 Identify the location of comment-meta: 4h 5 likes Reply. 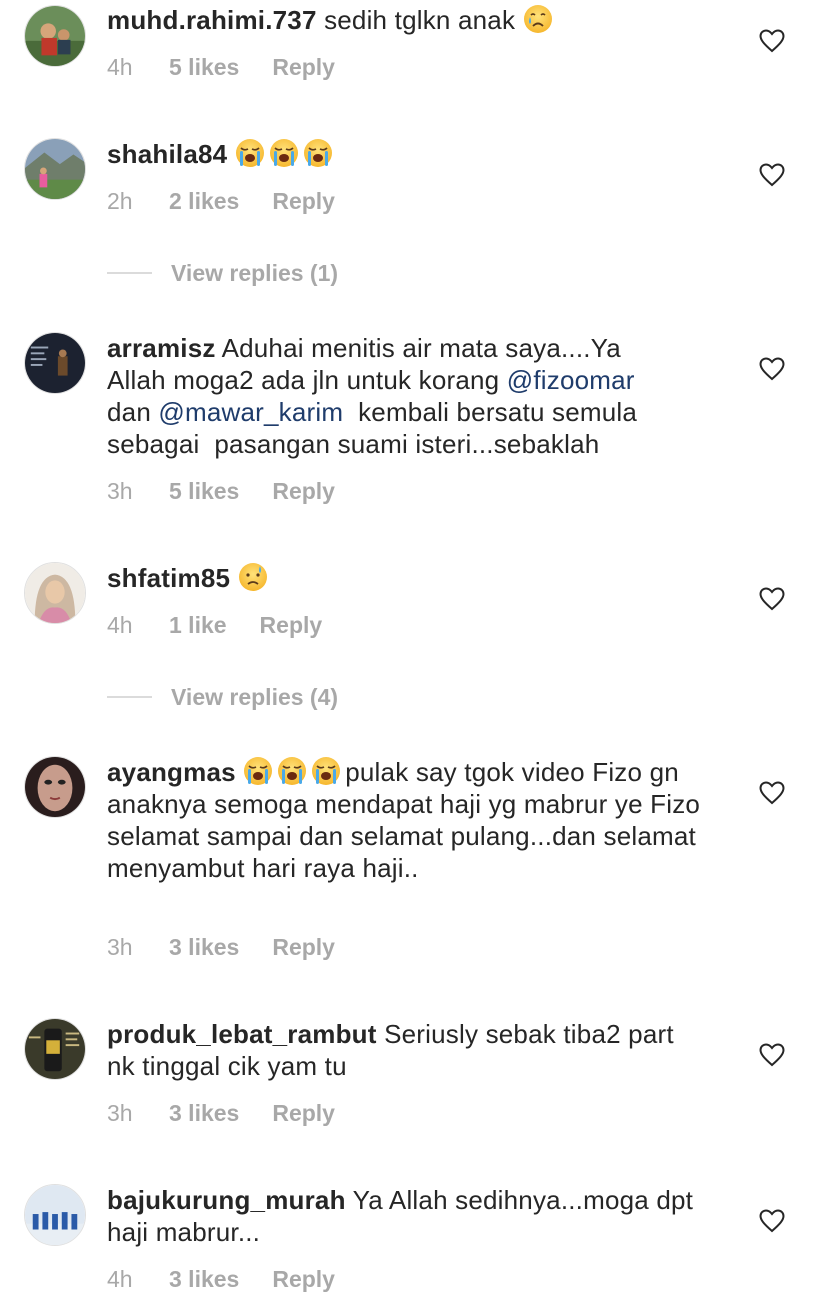
(221, 67).